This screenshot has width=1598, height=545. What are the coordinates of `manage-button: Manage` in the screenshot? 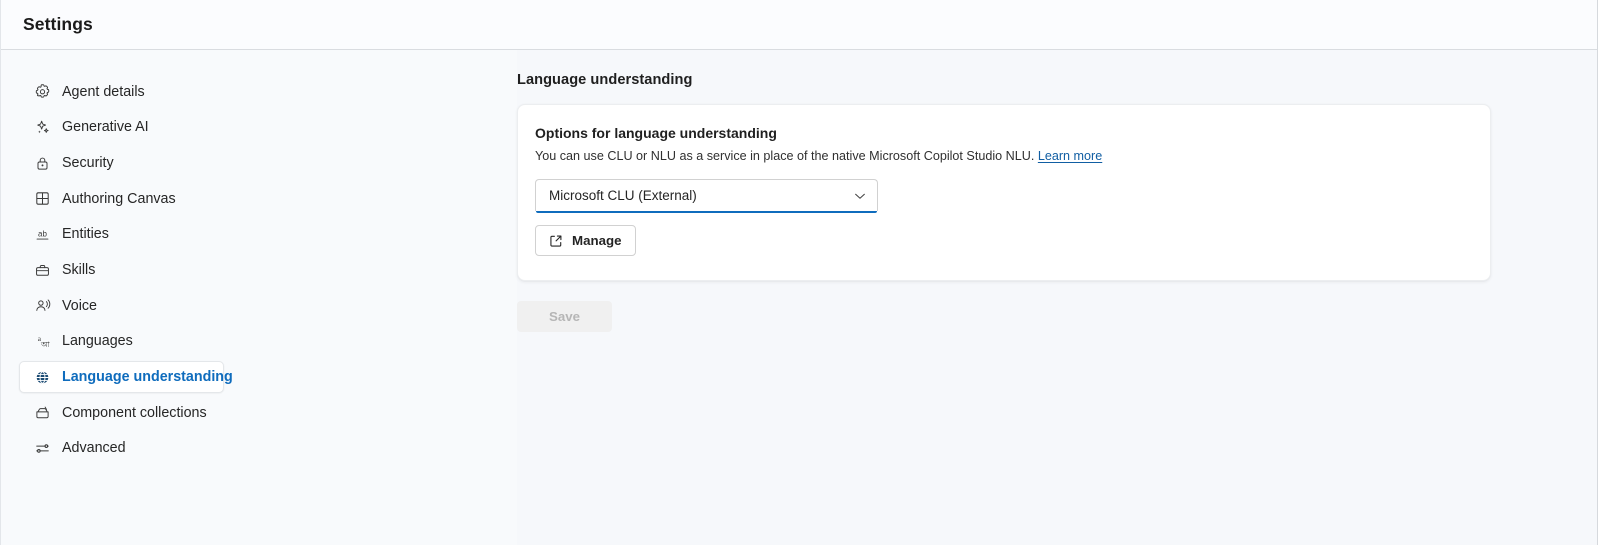 It's located at (585, 241).